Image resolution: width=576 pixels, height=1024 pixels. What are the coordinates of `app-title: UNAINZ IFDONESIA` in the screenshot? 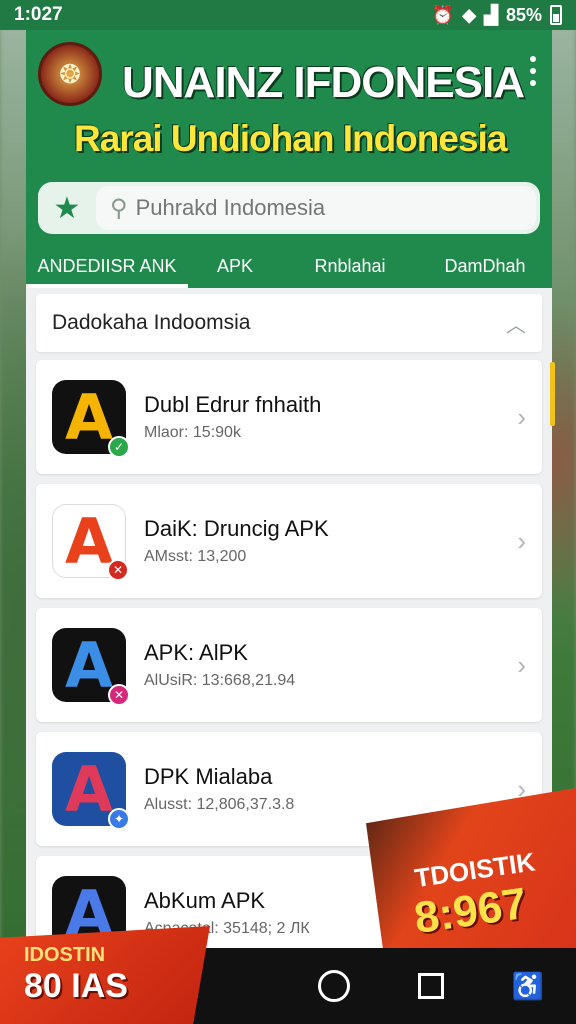 It's located at (323, 82).